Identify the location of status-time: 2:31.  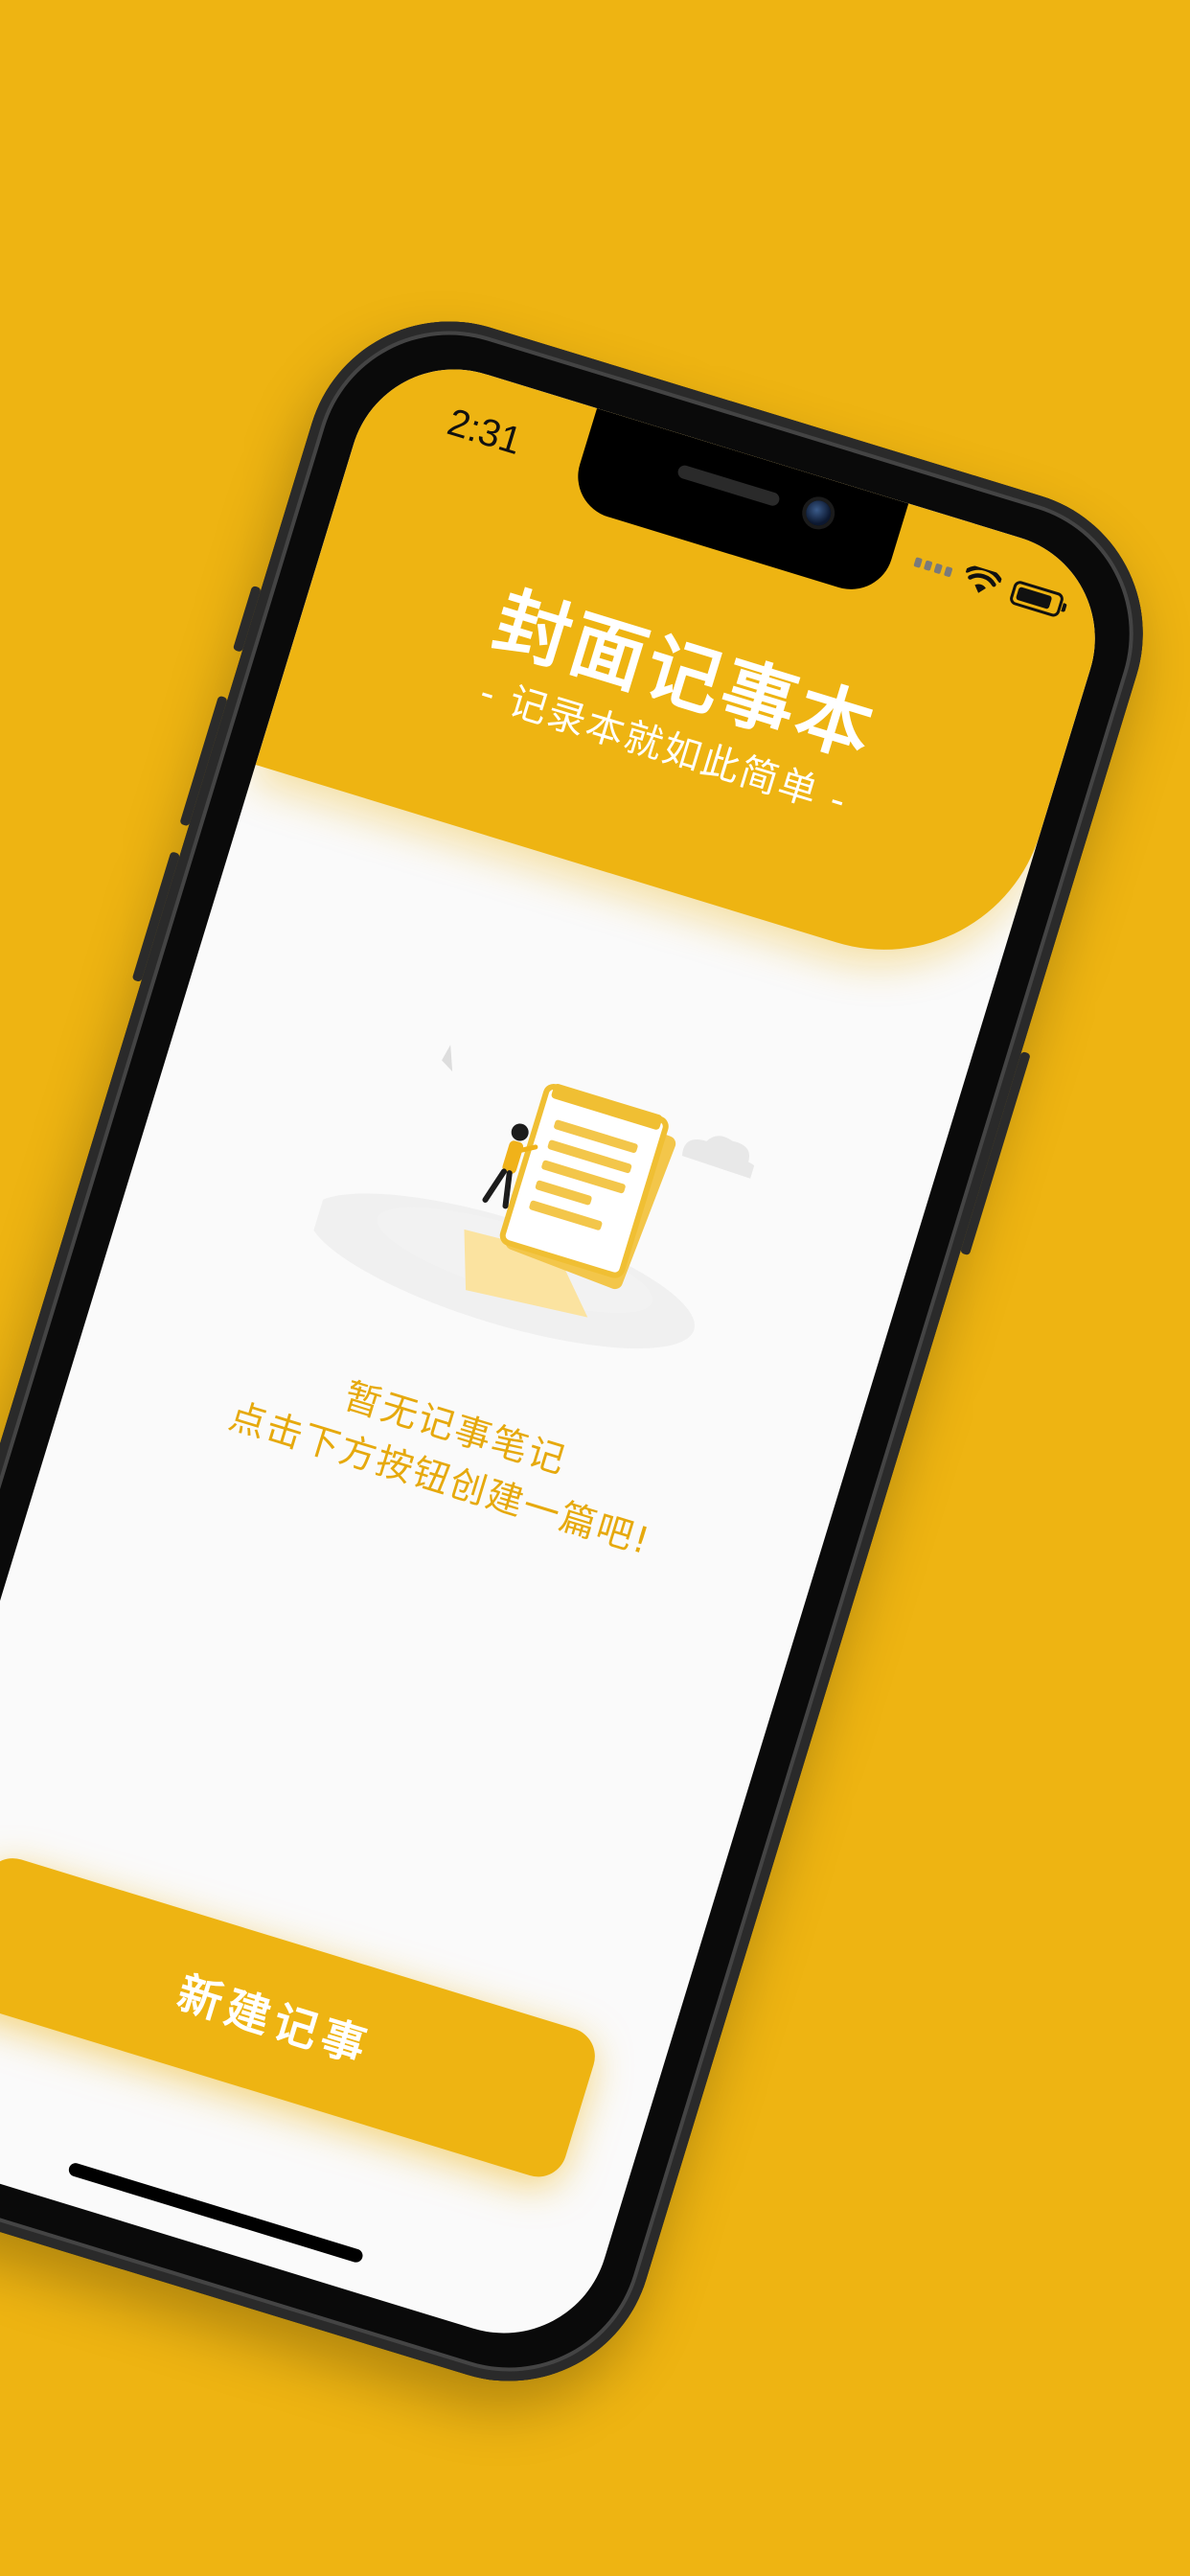
(484, 432).